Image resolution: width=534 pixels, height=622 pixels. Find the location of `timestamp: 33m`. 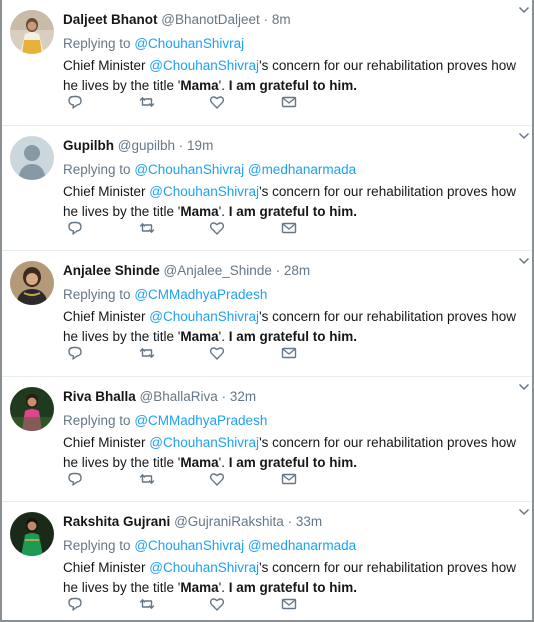

timestamp: 33m is located at coordinates (309, 521).